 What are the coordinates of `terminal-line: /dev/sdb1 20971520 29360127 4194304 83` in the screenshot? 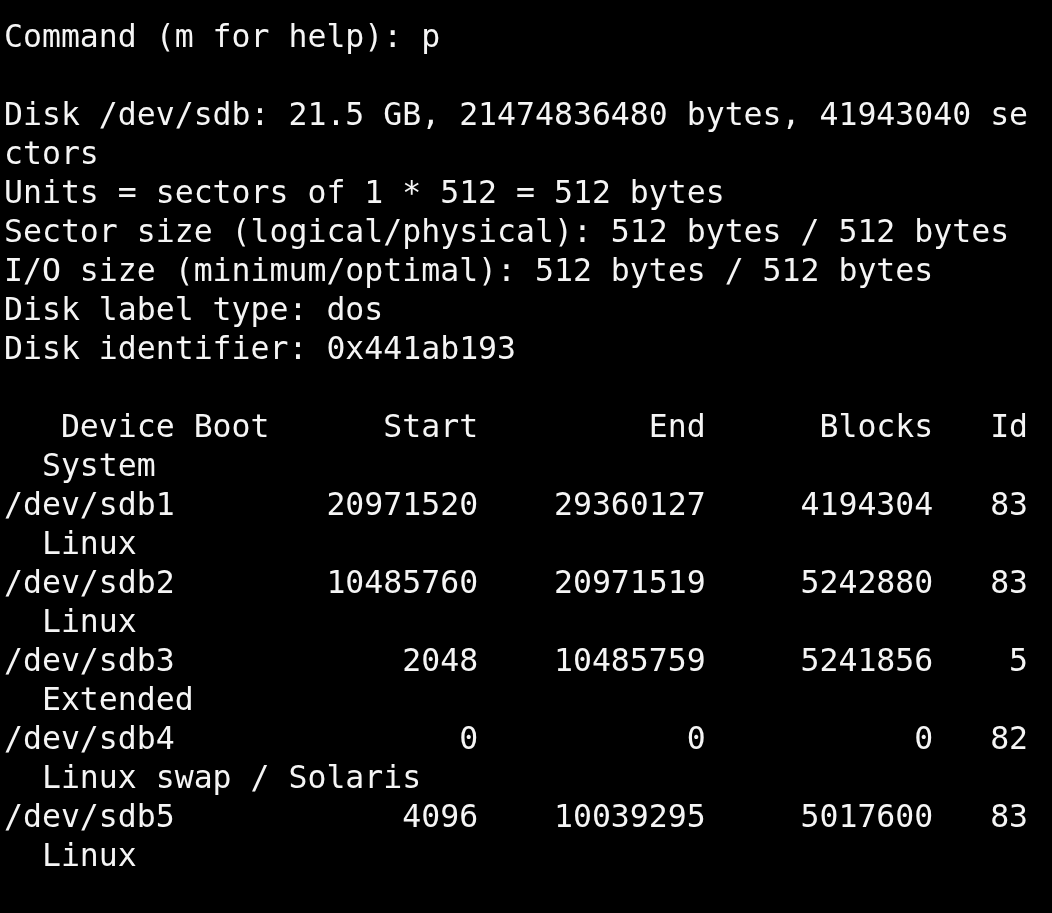 It's located at (516, 504).